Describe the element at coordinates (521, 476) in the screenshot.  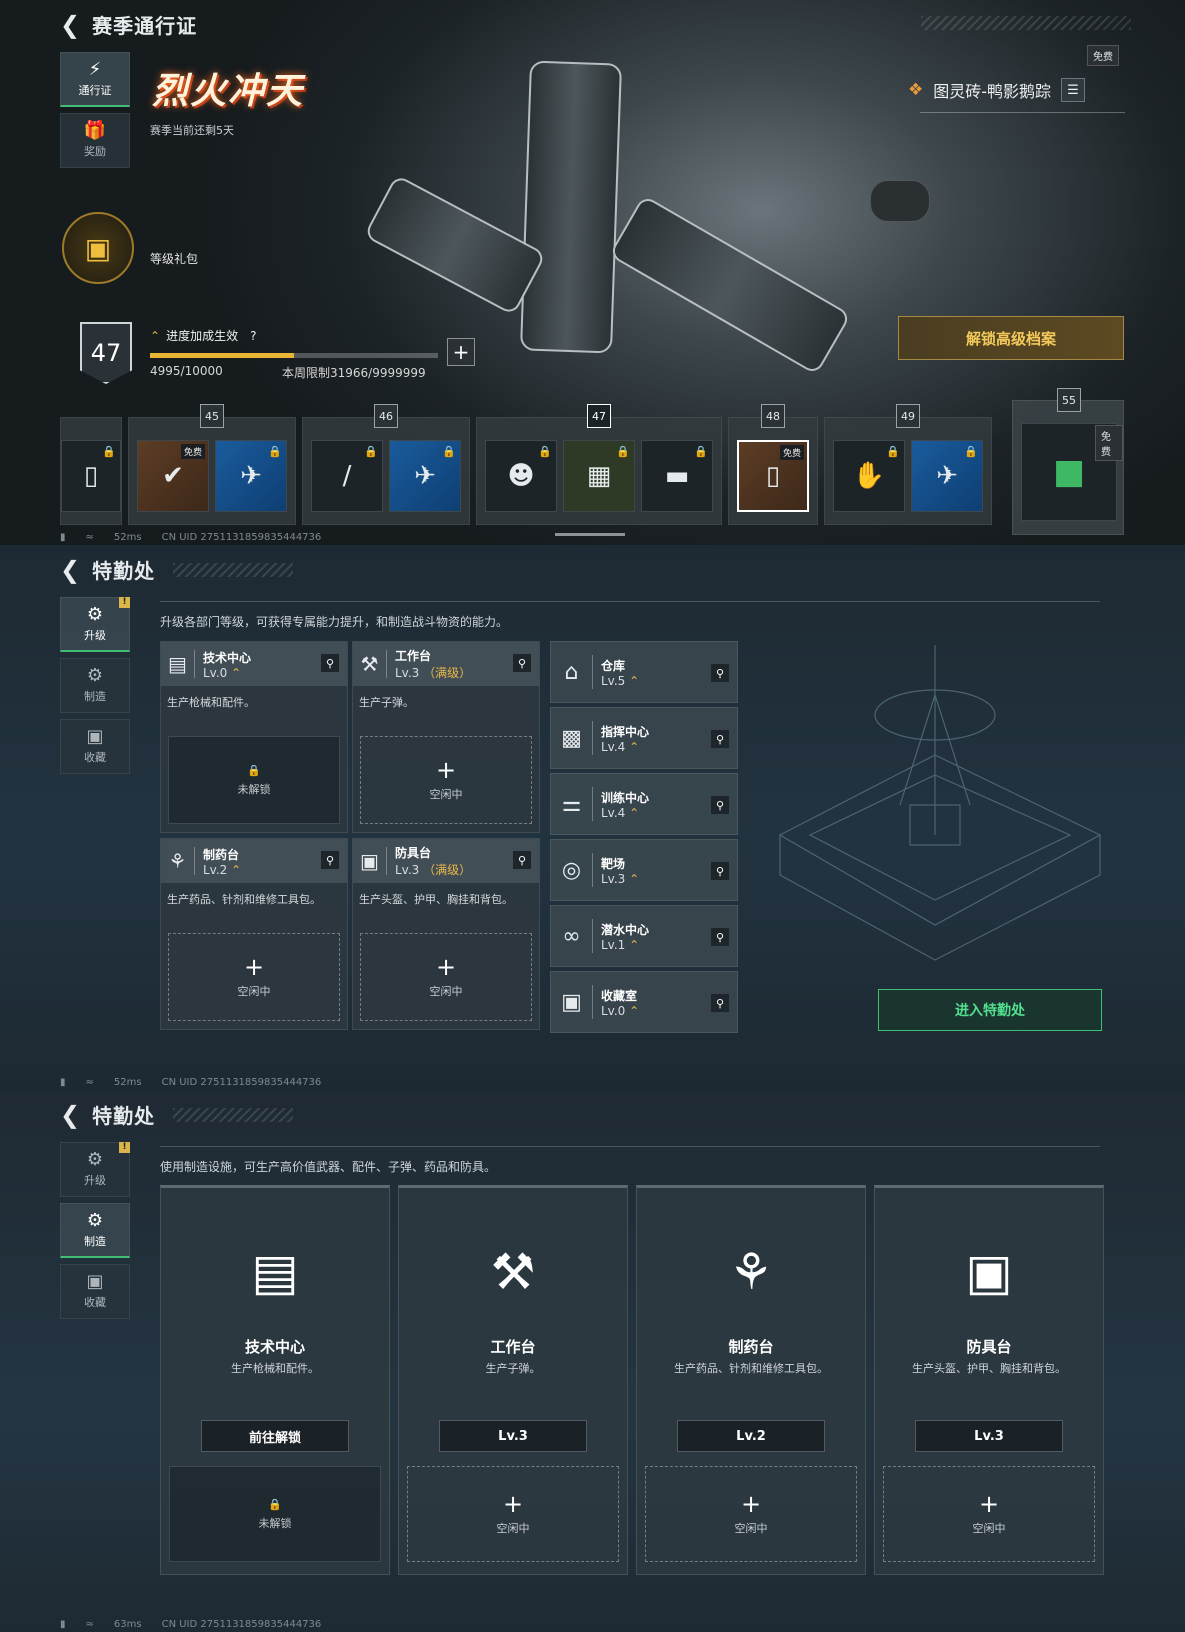
I see `reward-item: ☻ 🔒` at that location.